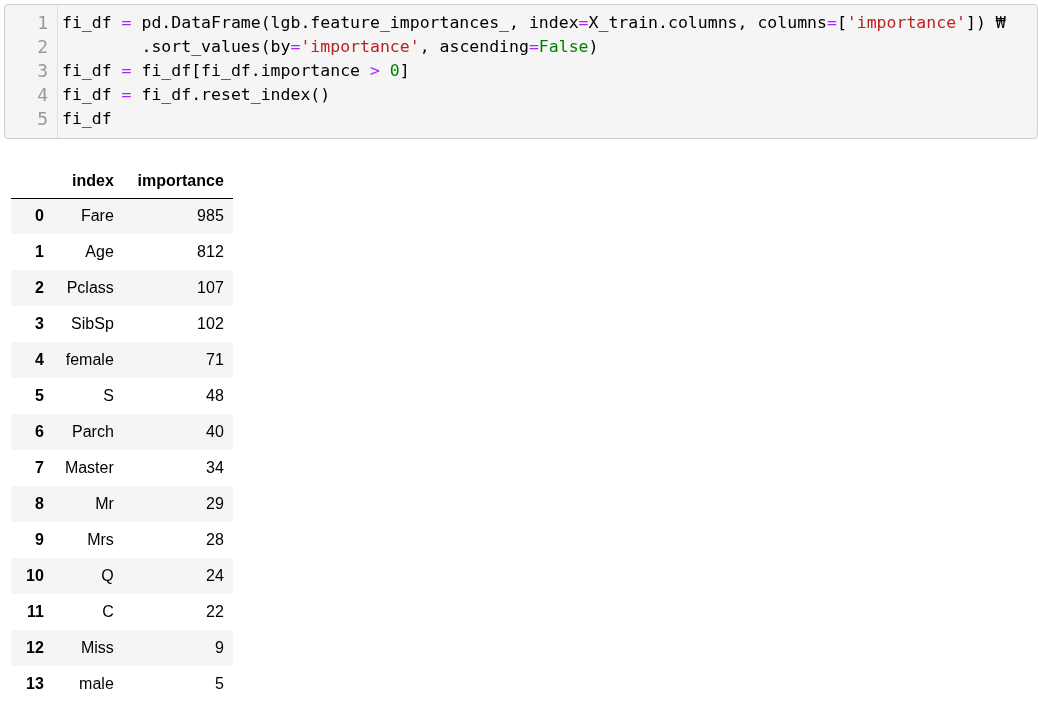 The width and height of the screenshot is (1038, 703). What do you see at coordinates (32, 360) in the screenshot?
I see `row-index: 4` at bounding box center [32, 360].